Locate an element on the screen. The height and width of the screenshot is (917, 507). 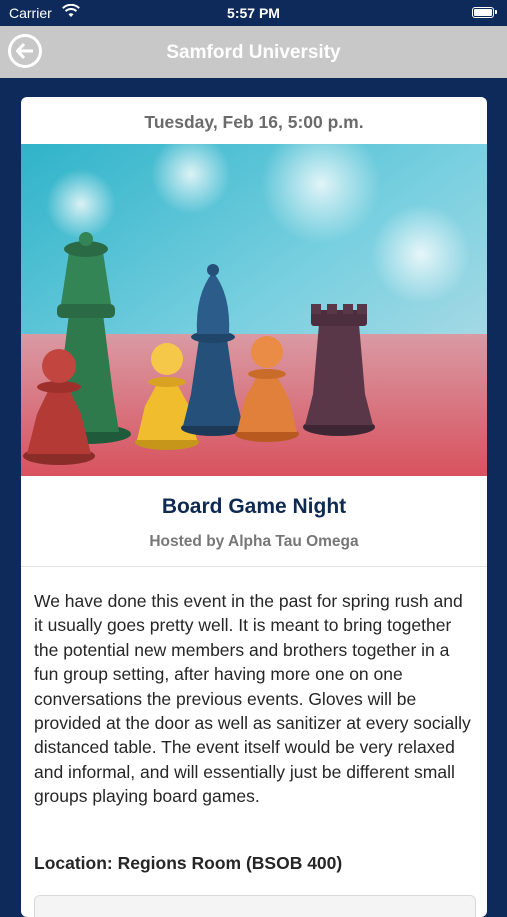
event-date: Tuesday, Feb 16, 5:00 p.m. is located at coordinates (254, 122).